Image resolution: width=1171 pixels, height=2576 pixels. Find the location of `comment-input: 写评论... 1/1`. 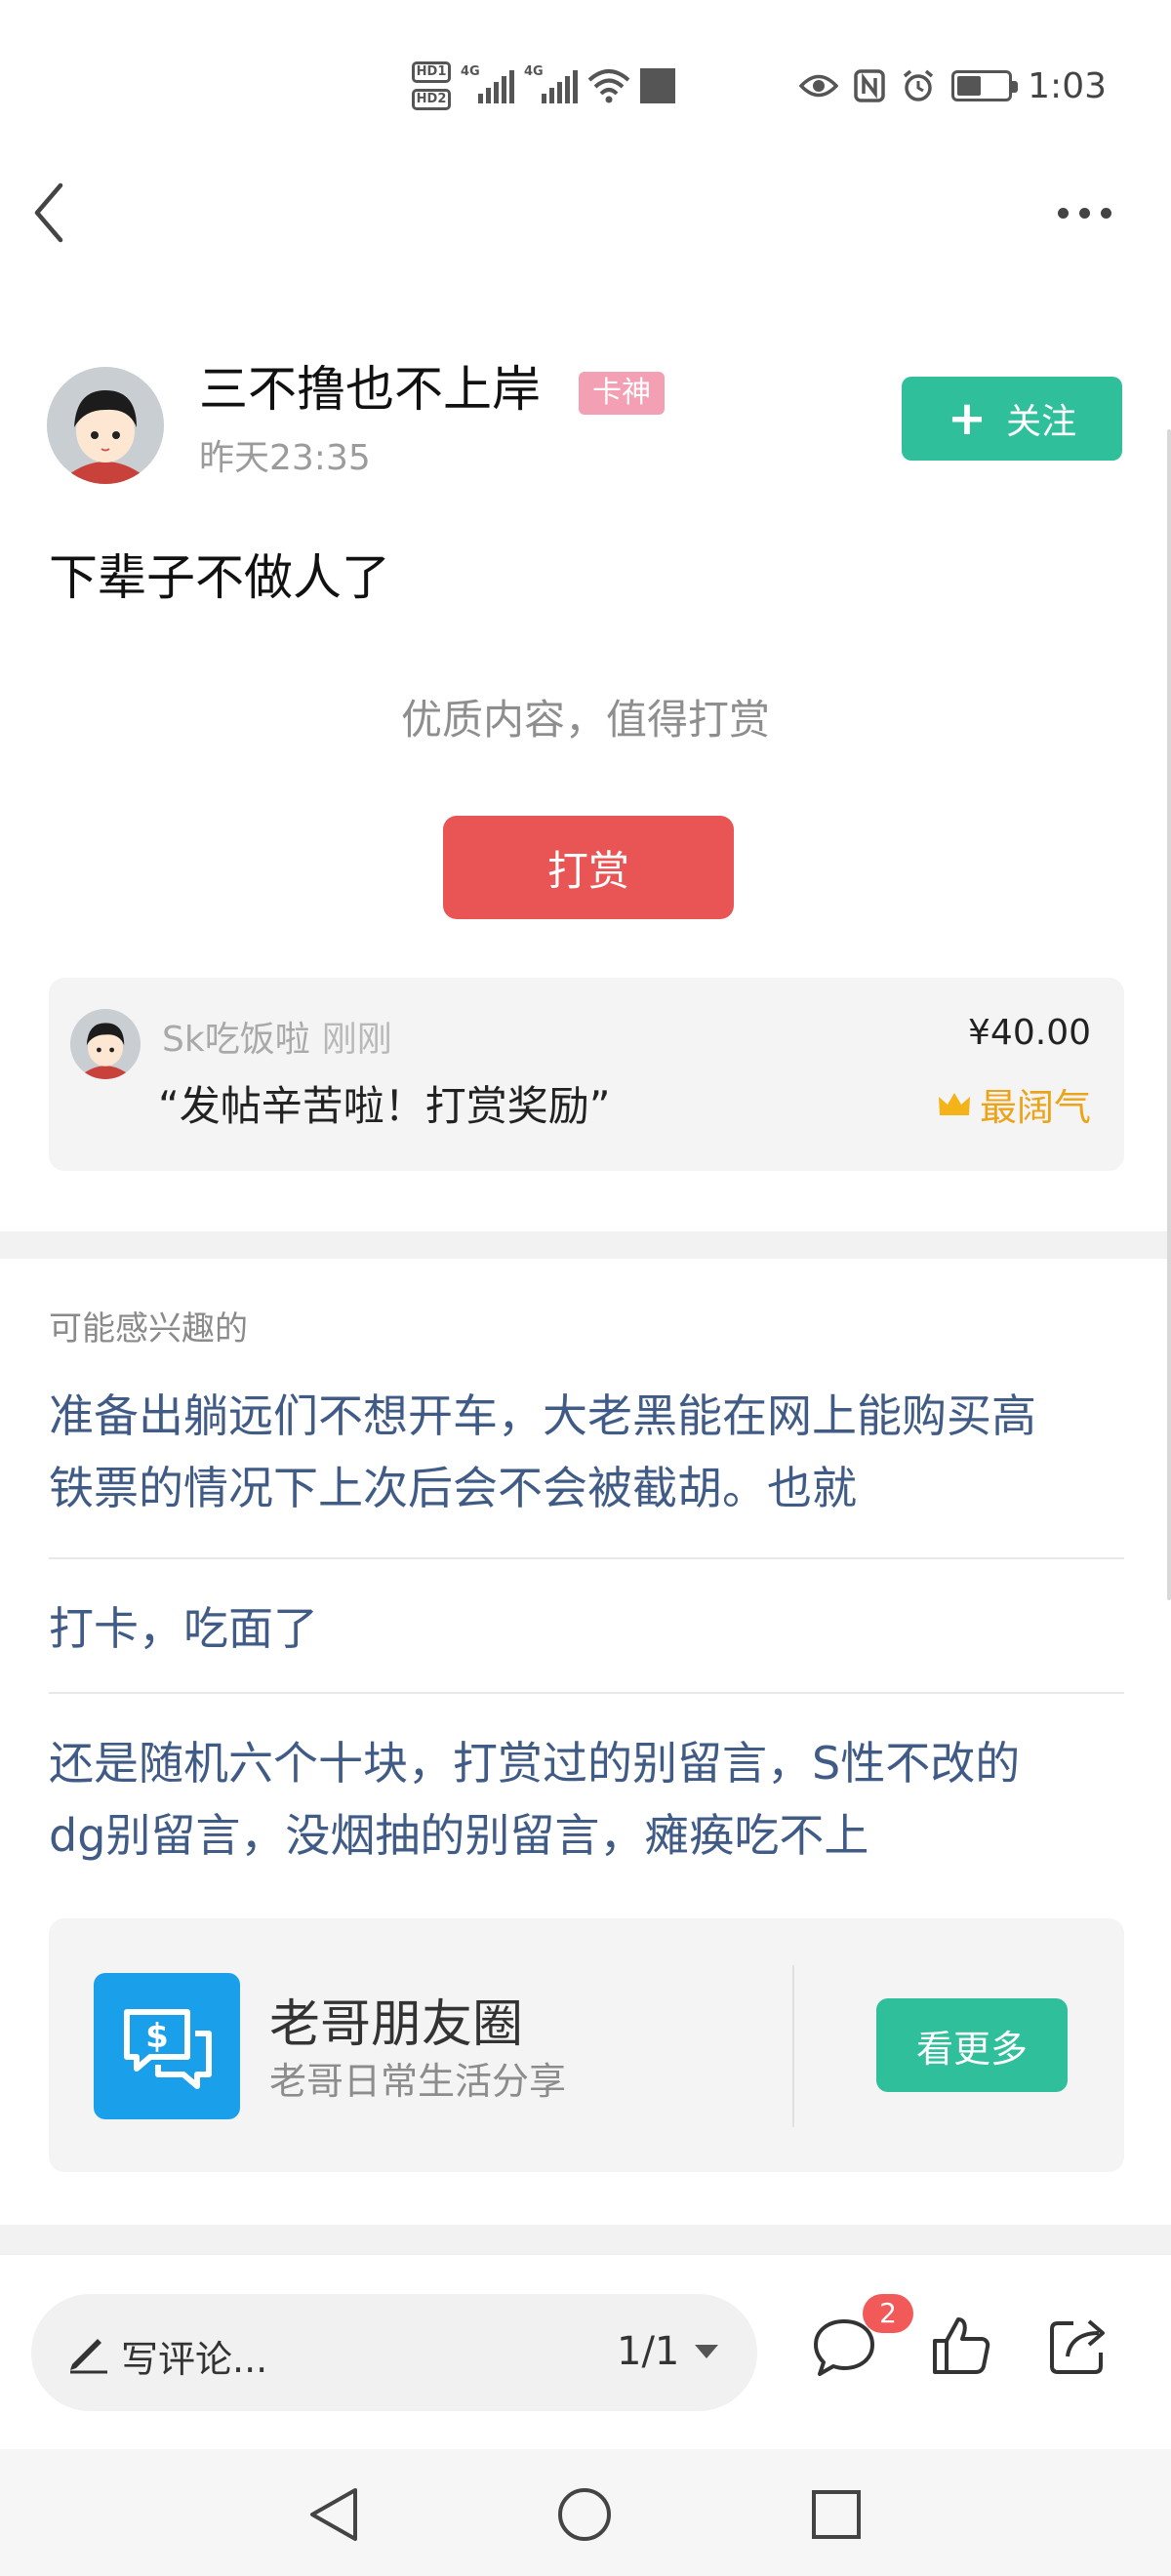

comment-input: 写评论... 1/1 is located at coordinates (394, 2352).